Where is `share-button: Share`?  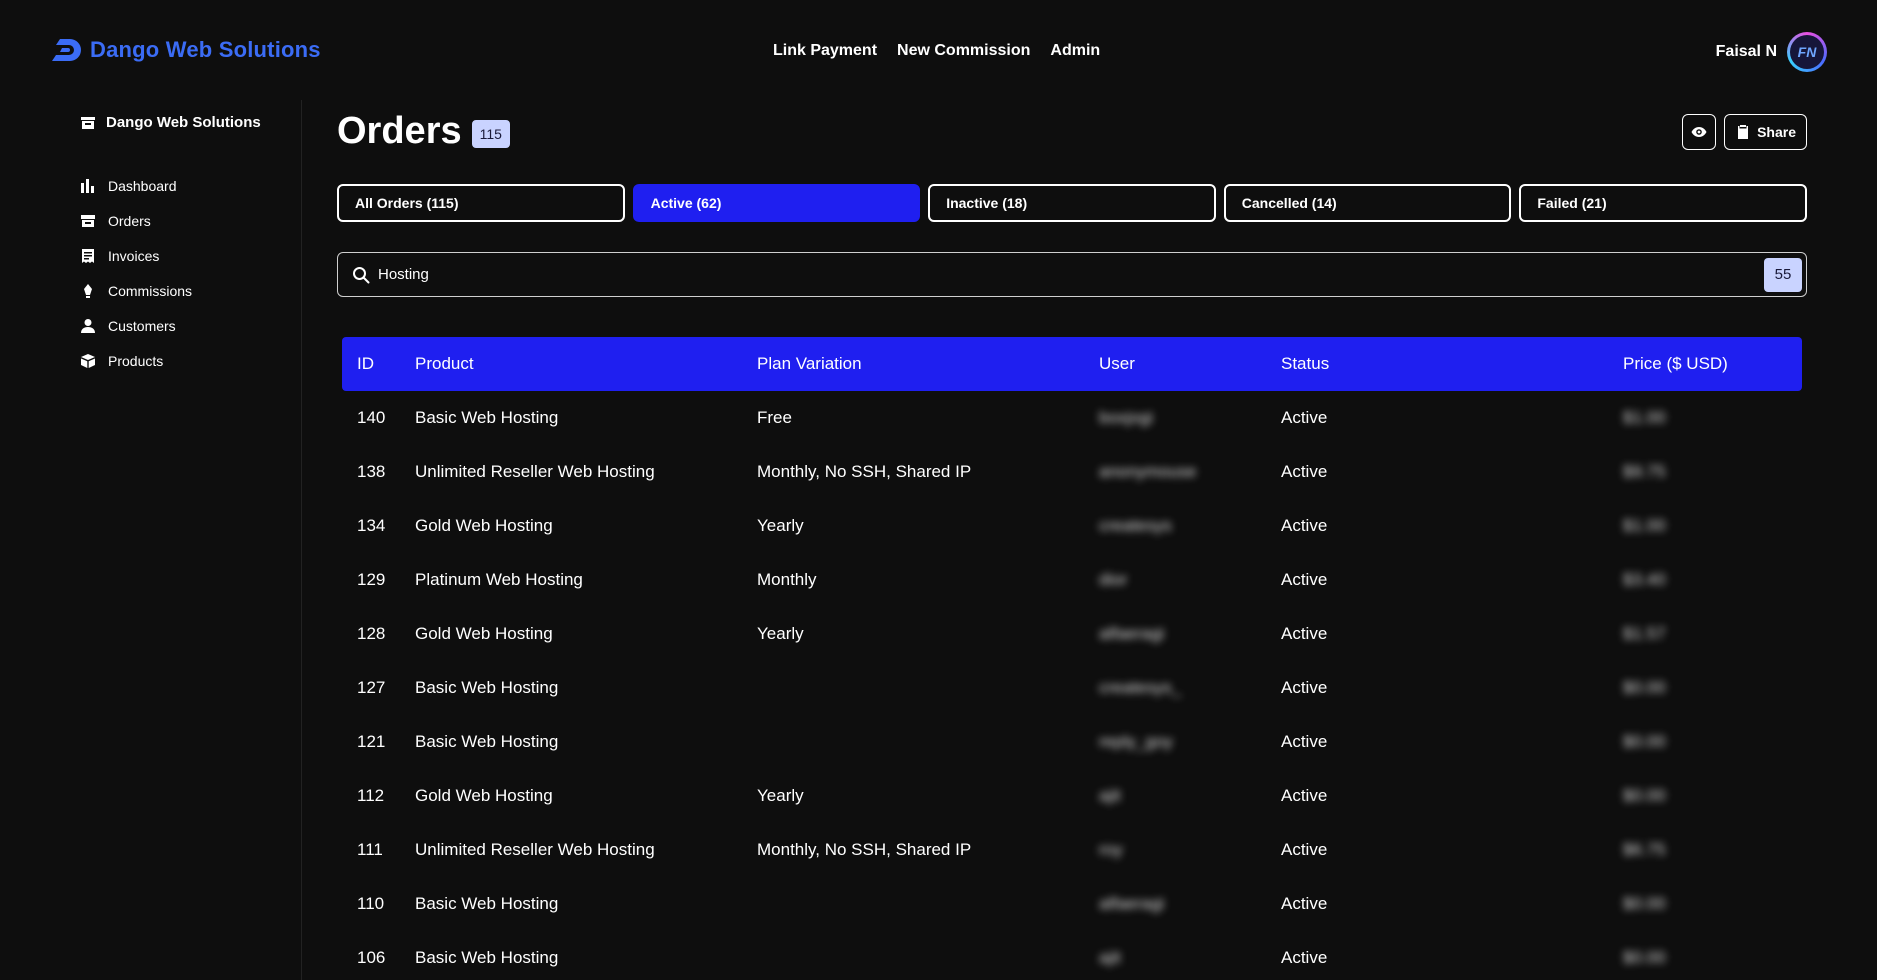
share-button: Share is located at coordinates (1765, 132).